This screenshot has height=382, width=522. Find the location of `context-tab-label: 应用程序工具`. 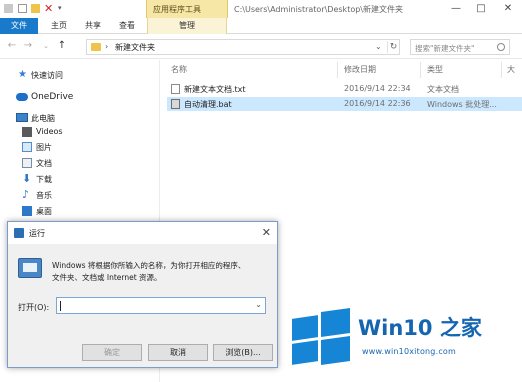

context-tab-label: 应用程序工具 is located at coordinates (177, 9).